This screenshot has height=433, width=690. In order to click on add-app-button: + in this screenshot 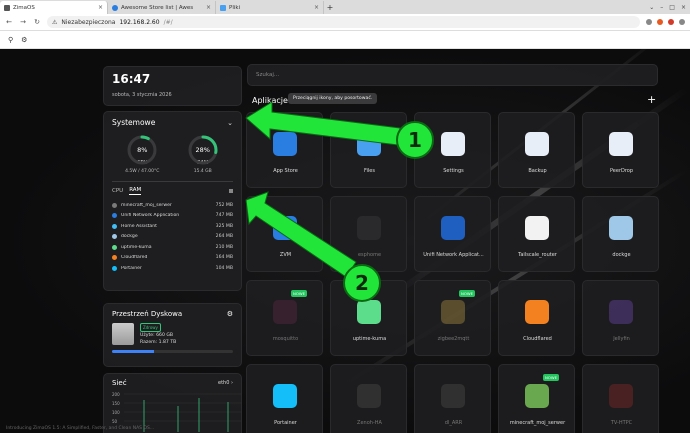, I will do `click(651, 99)`.